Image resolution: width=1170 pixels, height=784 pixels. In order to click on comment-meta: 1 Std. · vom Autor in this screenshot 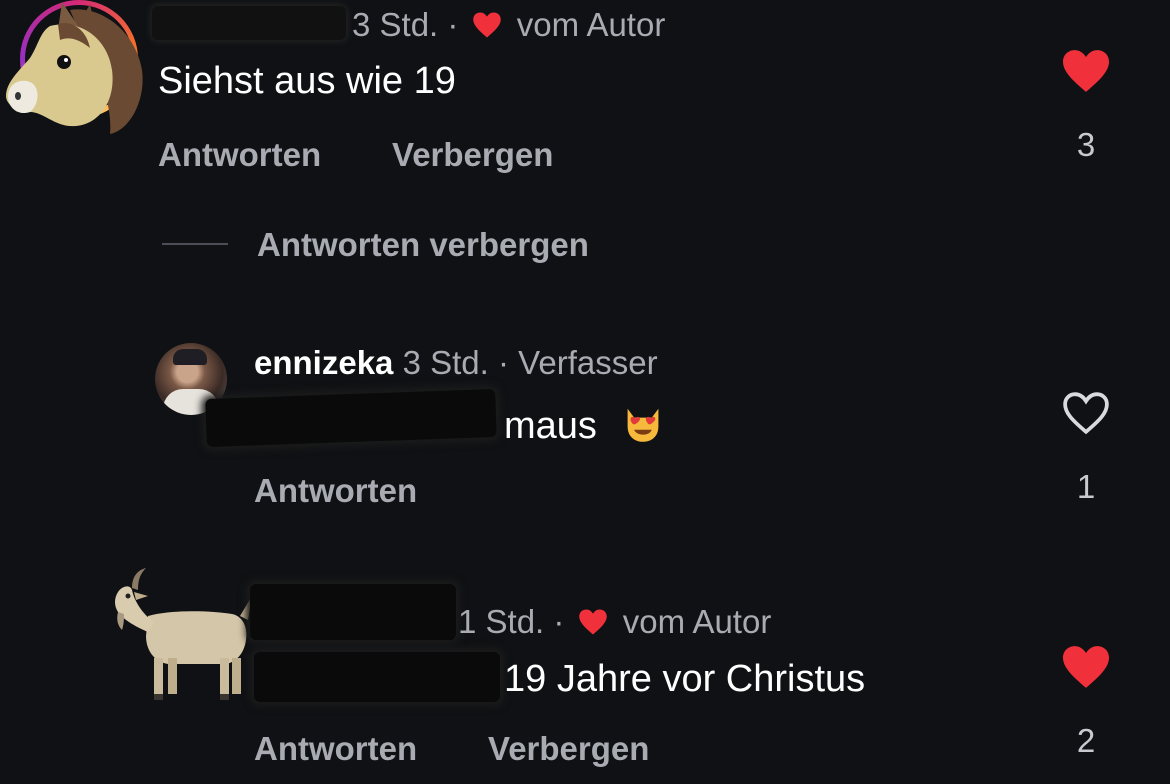, I will do `click(614, 622)`.